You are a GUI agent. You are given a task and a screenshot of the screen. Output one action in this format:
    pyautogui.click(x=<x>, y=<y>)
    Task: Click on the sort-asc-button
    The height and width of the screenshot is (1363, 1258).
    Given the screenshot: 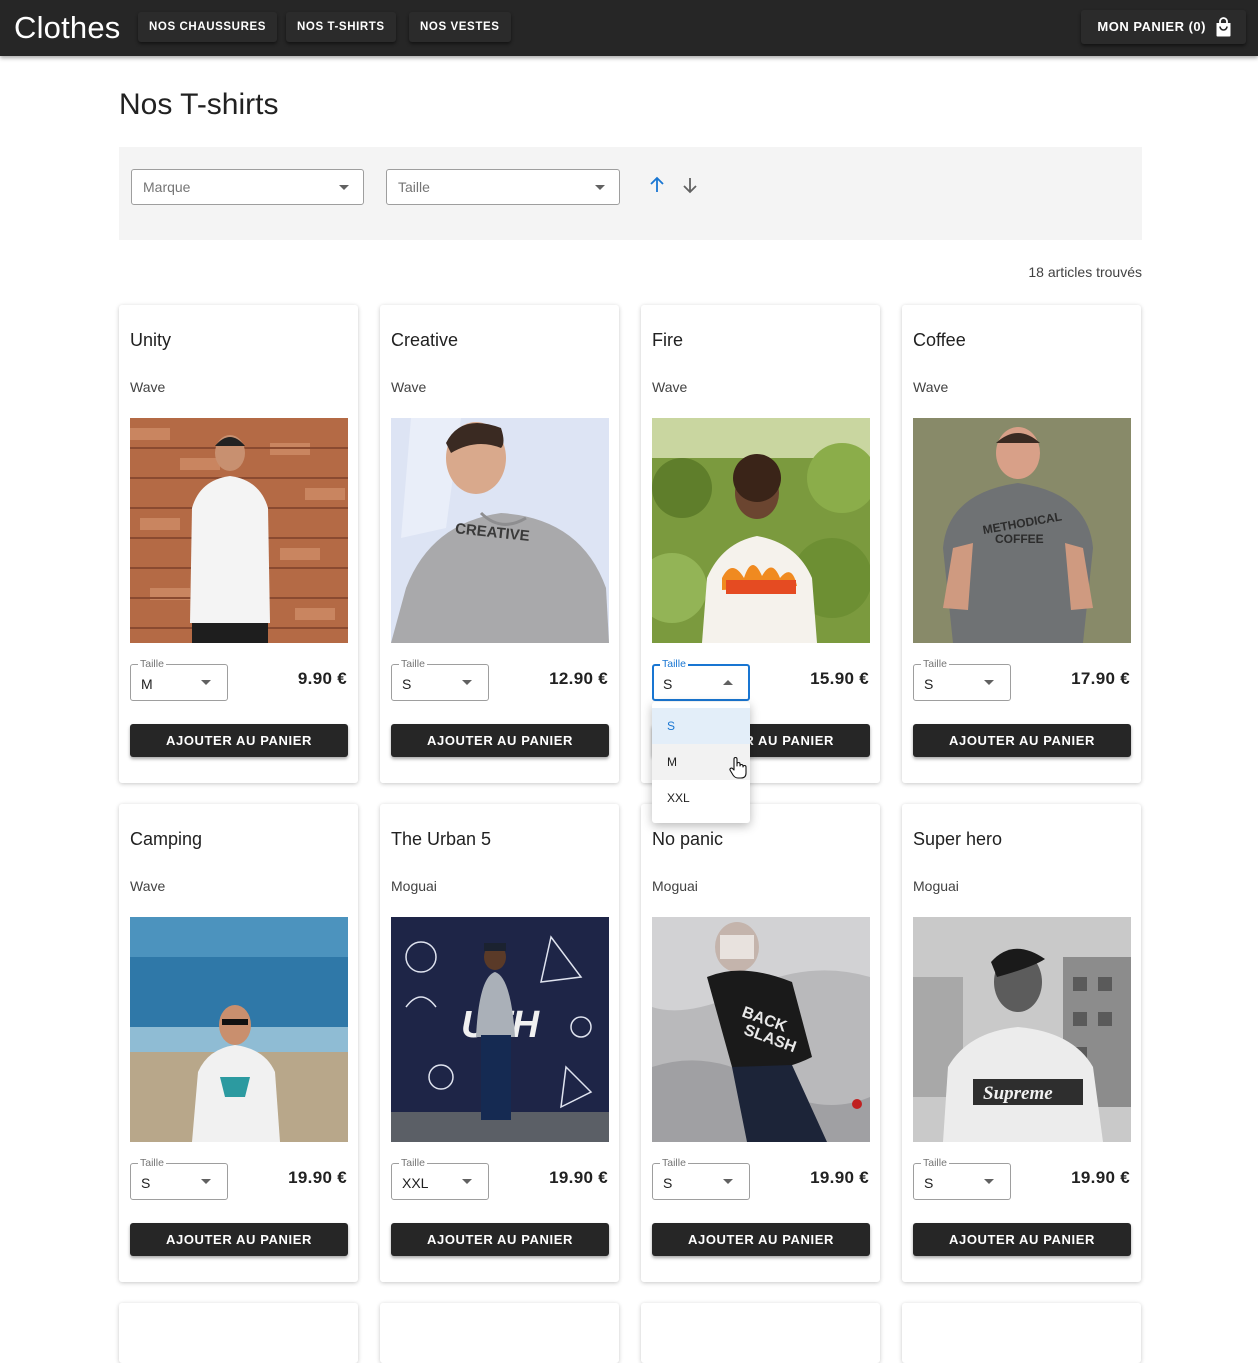 What is the action you would take?
    pyautogui.click(x=657, y=185)
    